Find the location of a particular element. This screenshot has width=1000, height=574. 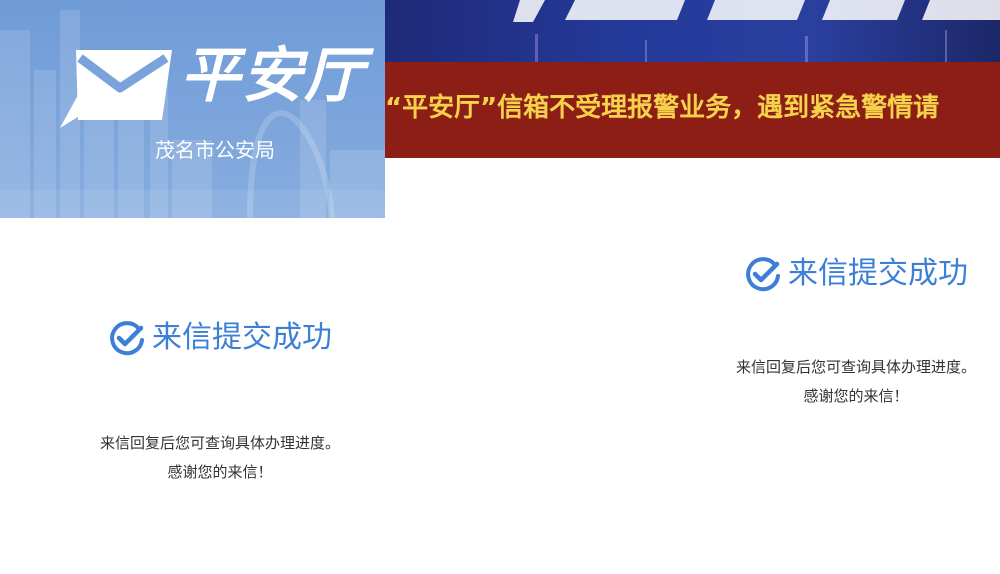

banner-decoration is located at coordinates (756, 31).